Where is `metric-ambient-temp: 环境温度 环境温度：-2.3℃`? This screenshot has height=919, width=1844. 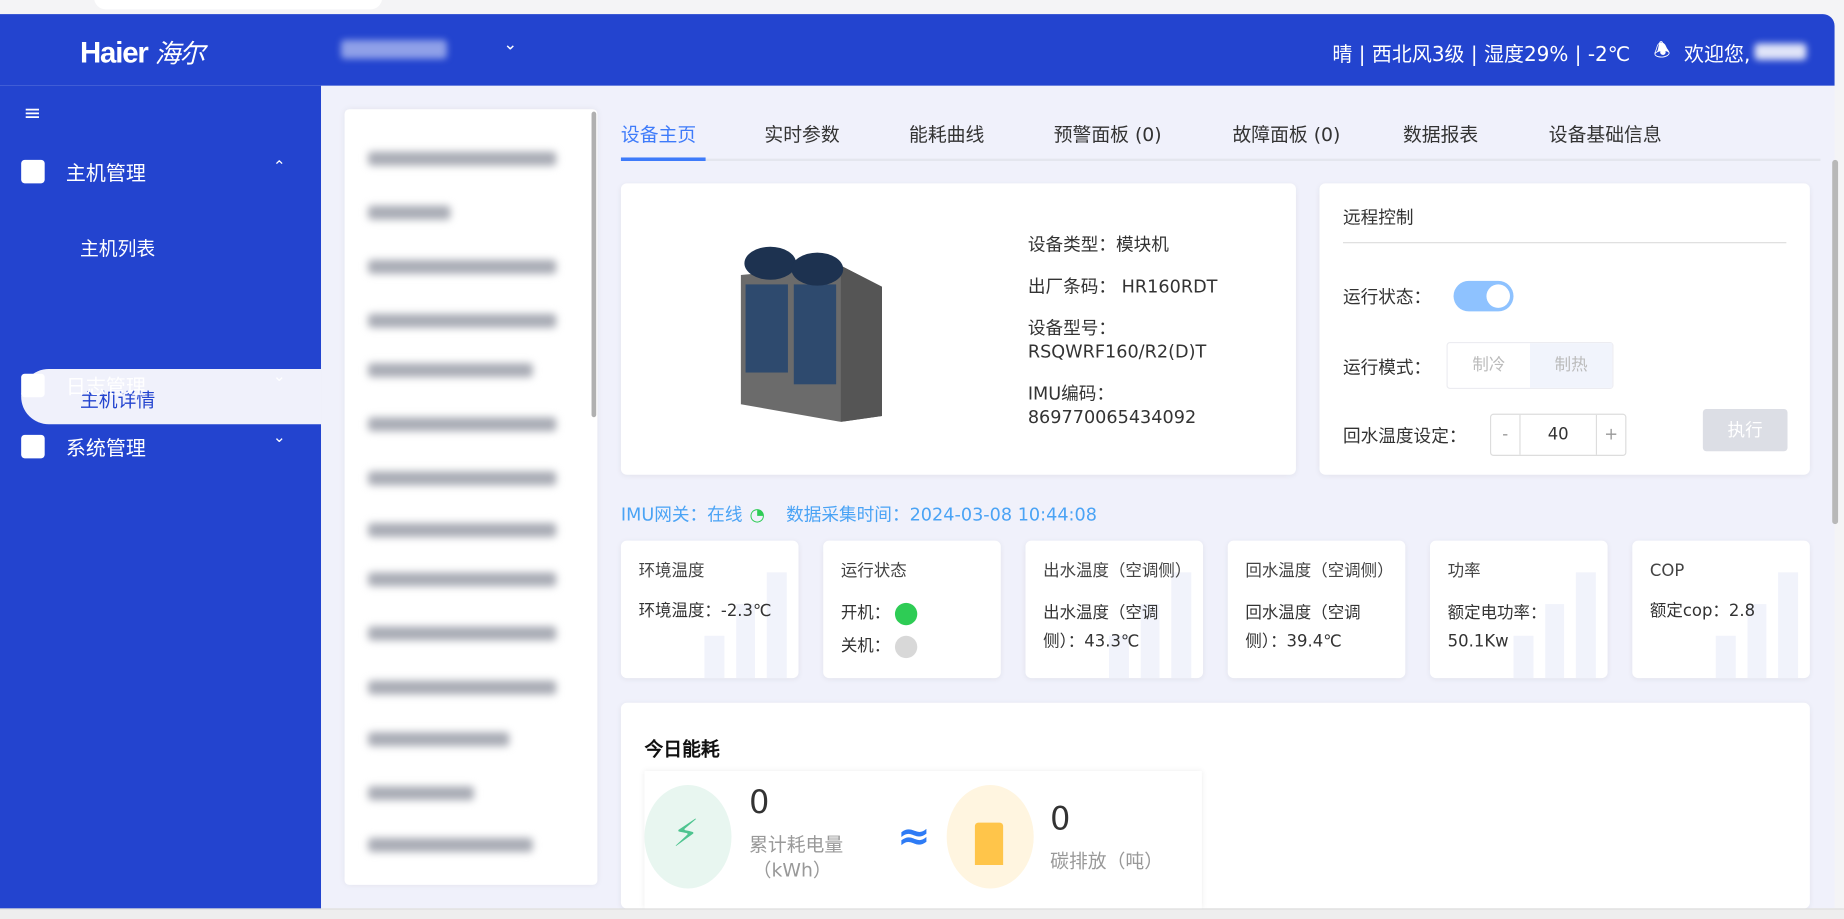
metric-ambient-temp: 环境温度 环境温度：-2.3℃ is located at coordinates (709, 609).